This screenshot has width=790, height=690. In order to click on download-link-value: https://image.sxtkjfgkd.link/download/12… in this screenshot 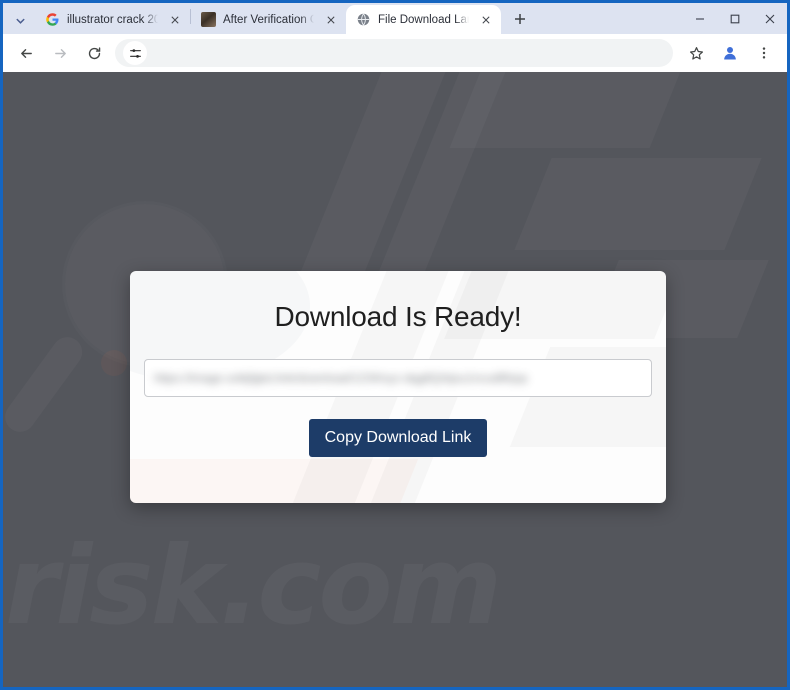, I will do `click(398, 378)`.